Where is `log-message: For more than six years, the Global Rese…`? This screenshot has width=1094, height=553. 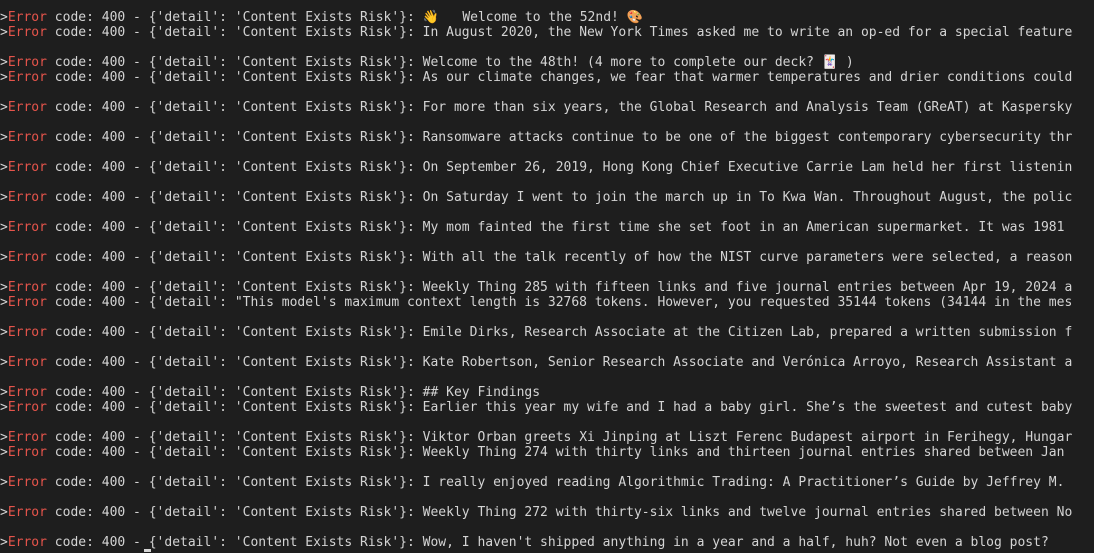
log-message: For more than six years, the Global Rese… is located at coordinates (747, 107).